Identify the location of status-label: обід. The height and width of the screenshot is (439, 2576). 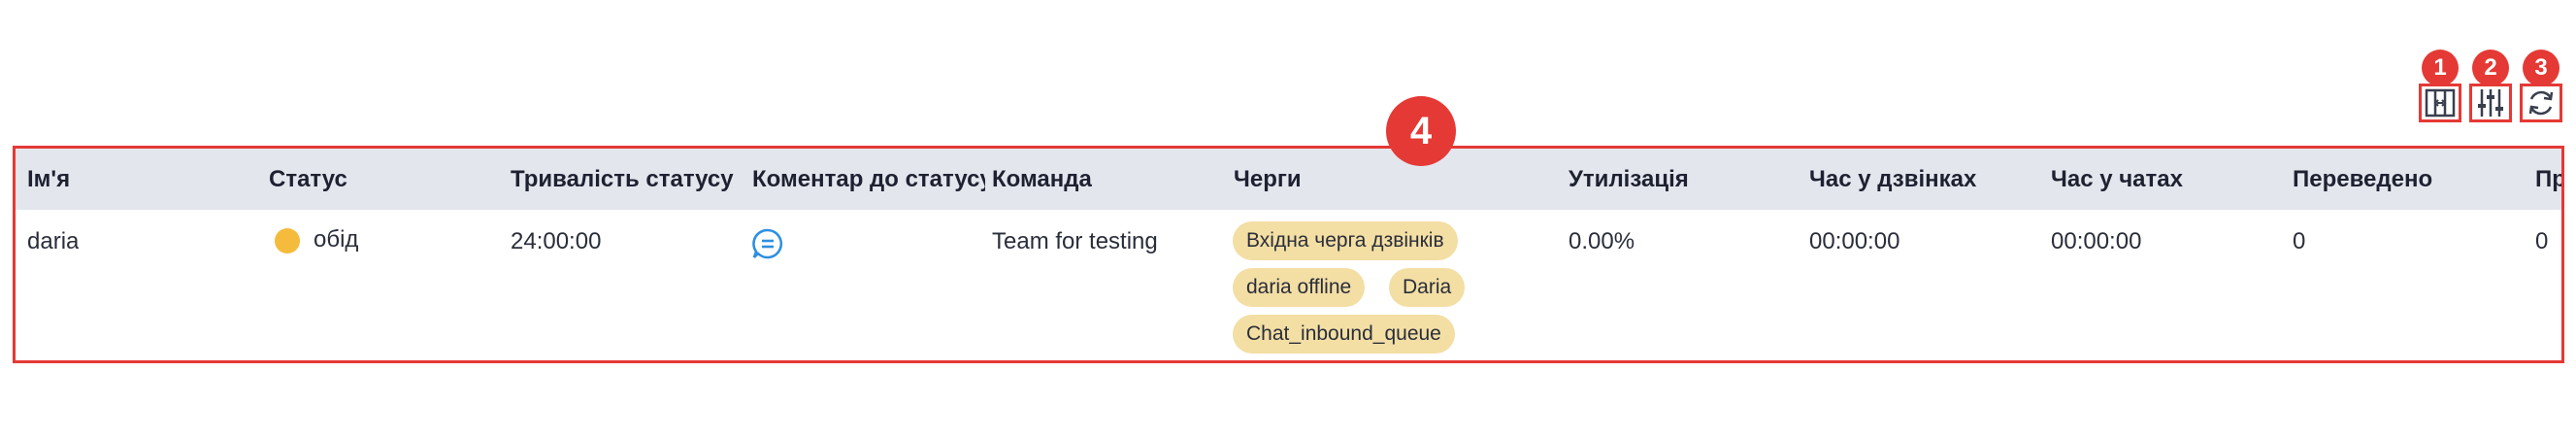
(336, 240).